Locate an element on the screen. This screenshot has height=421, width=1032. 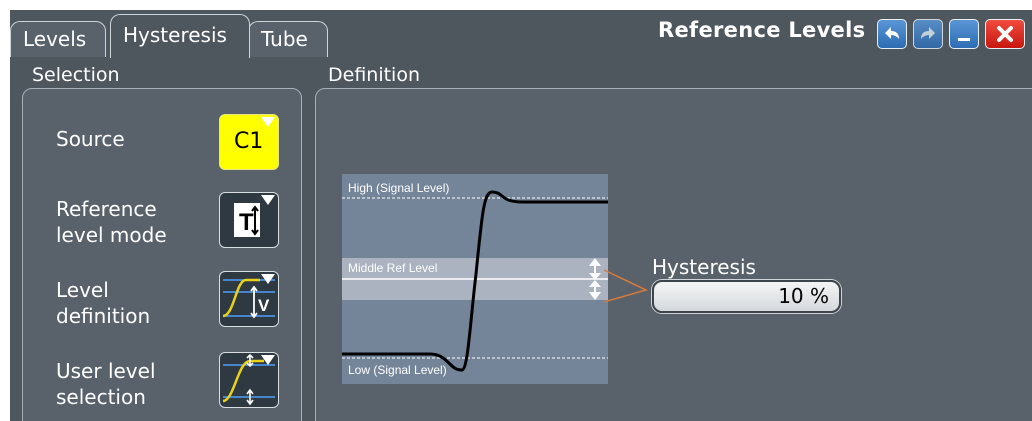
minimize-icon is located at coordinates (964, 39).